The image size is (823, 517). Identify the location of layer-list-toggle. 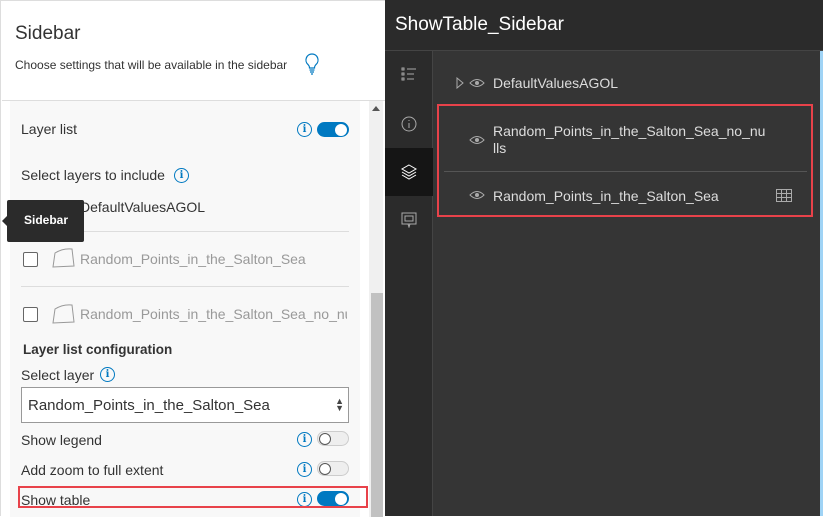
(333, 129).